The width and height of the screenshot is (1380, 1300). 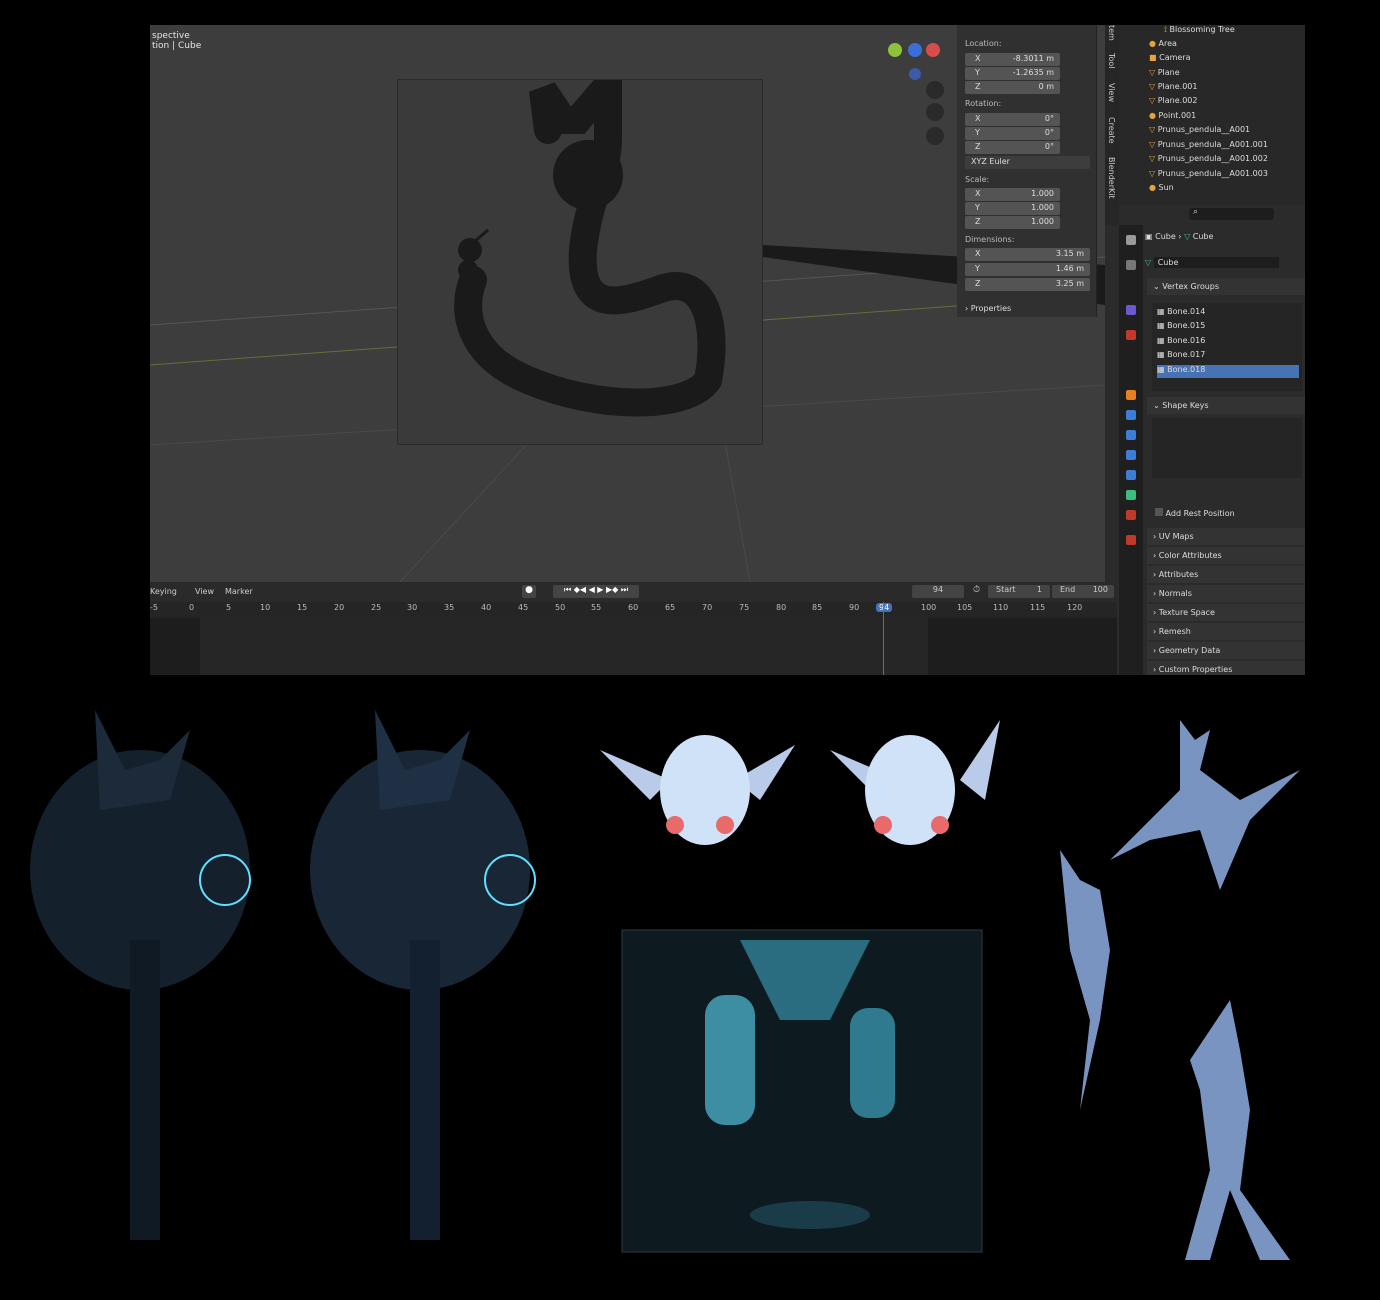 I want to click on render-icon, so click(x=1131, y=265).